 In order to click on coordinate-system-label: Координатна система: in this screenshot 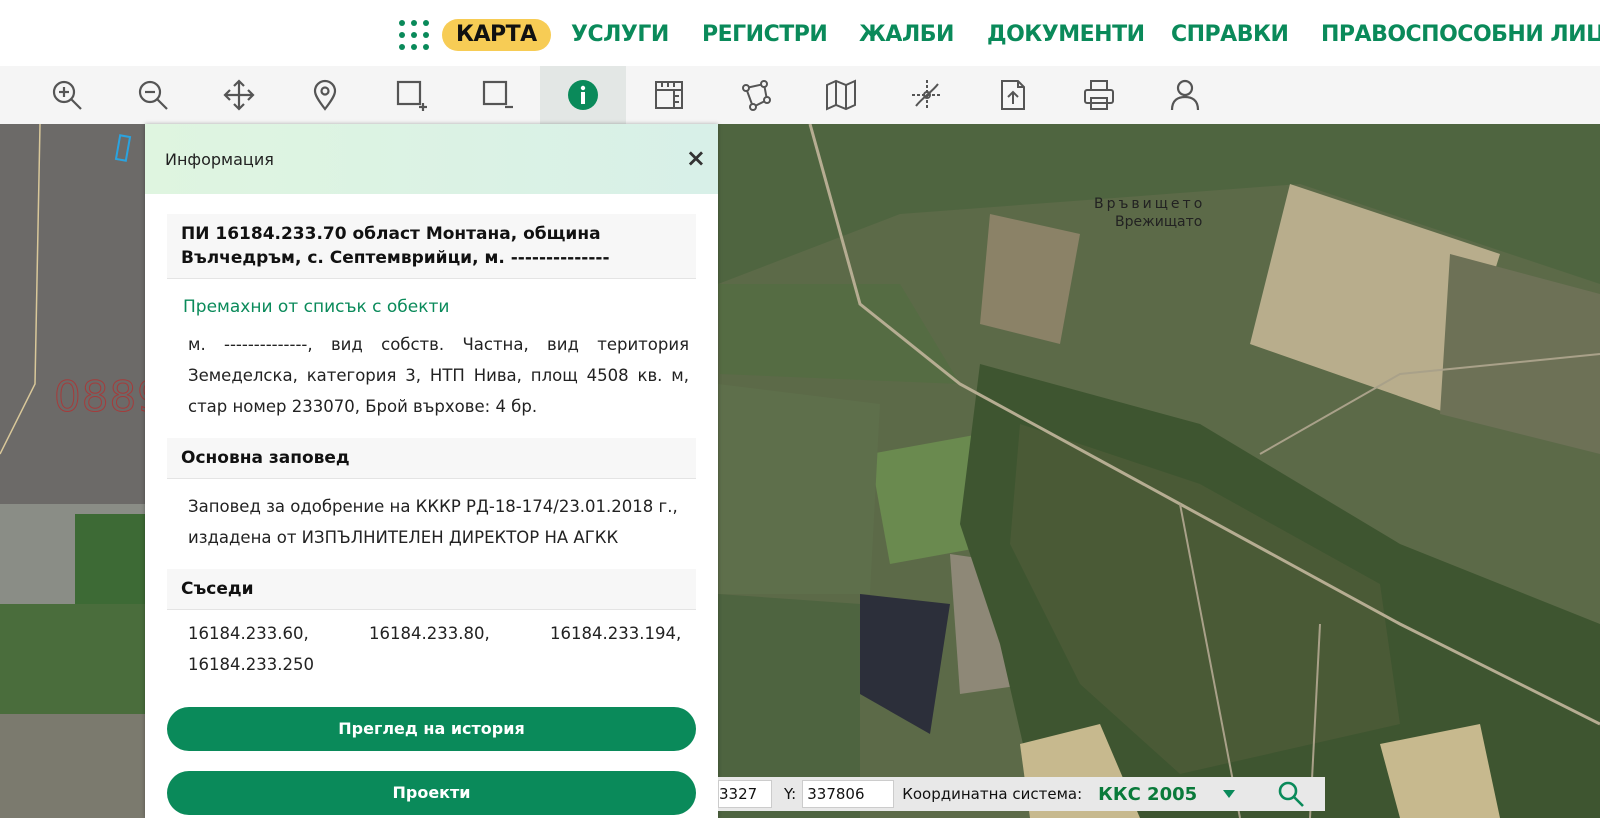, I will do `click(992, 794)`.